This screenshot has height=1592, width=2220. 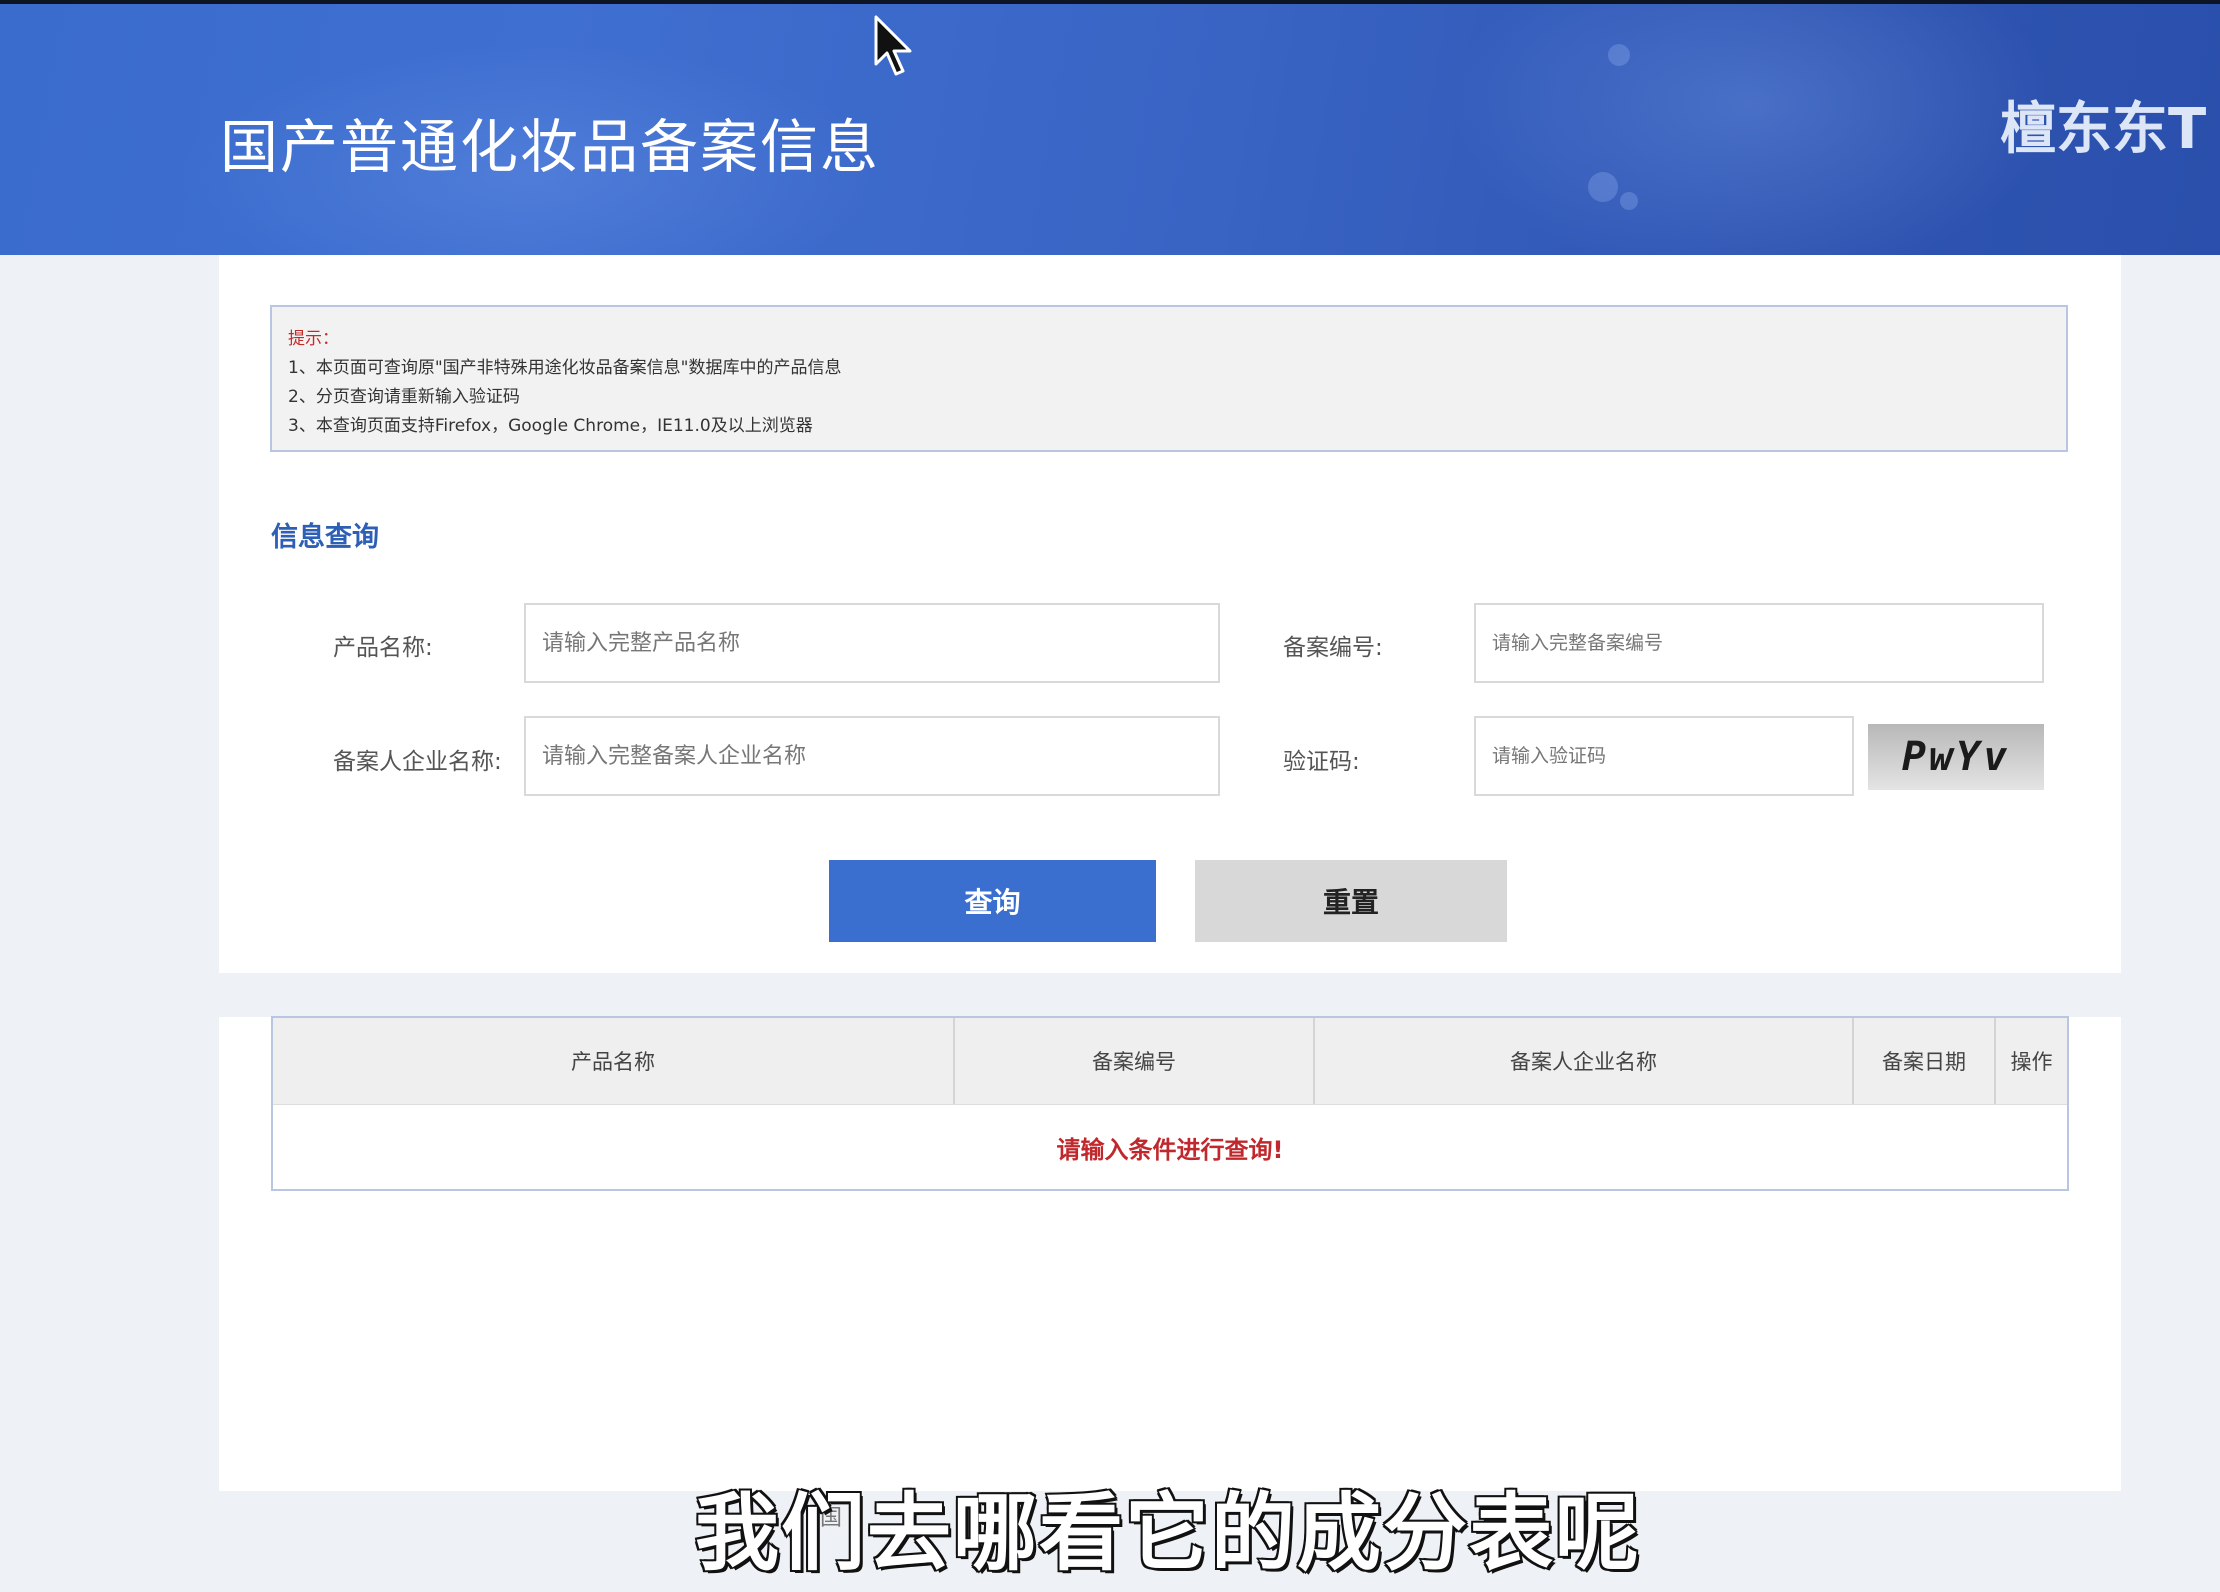 I want to click on results-table: 产品名称 备案编号 备案人企业名称 备案日期 操作 请输入条件进行查询!, so click(x=1170, y=1103).